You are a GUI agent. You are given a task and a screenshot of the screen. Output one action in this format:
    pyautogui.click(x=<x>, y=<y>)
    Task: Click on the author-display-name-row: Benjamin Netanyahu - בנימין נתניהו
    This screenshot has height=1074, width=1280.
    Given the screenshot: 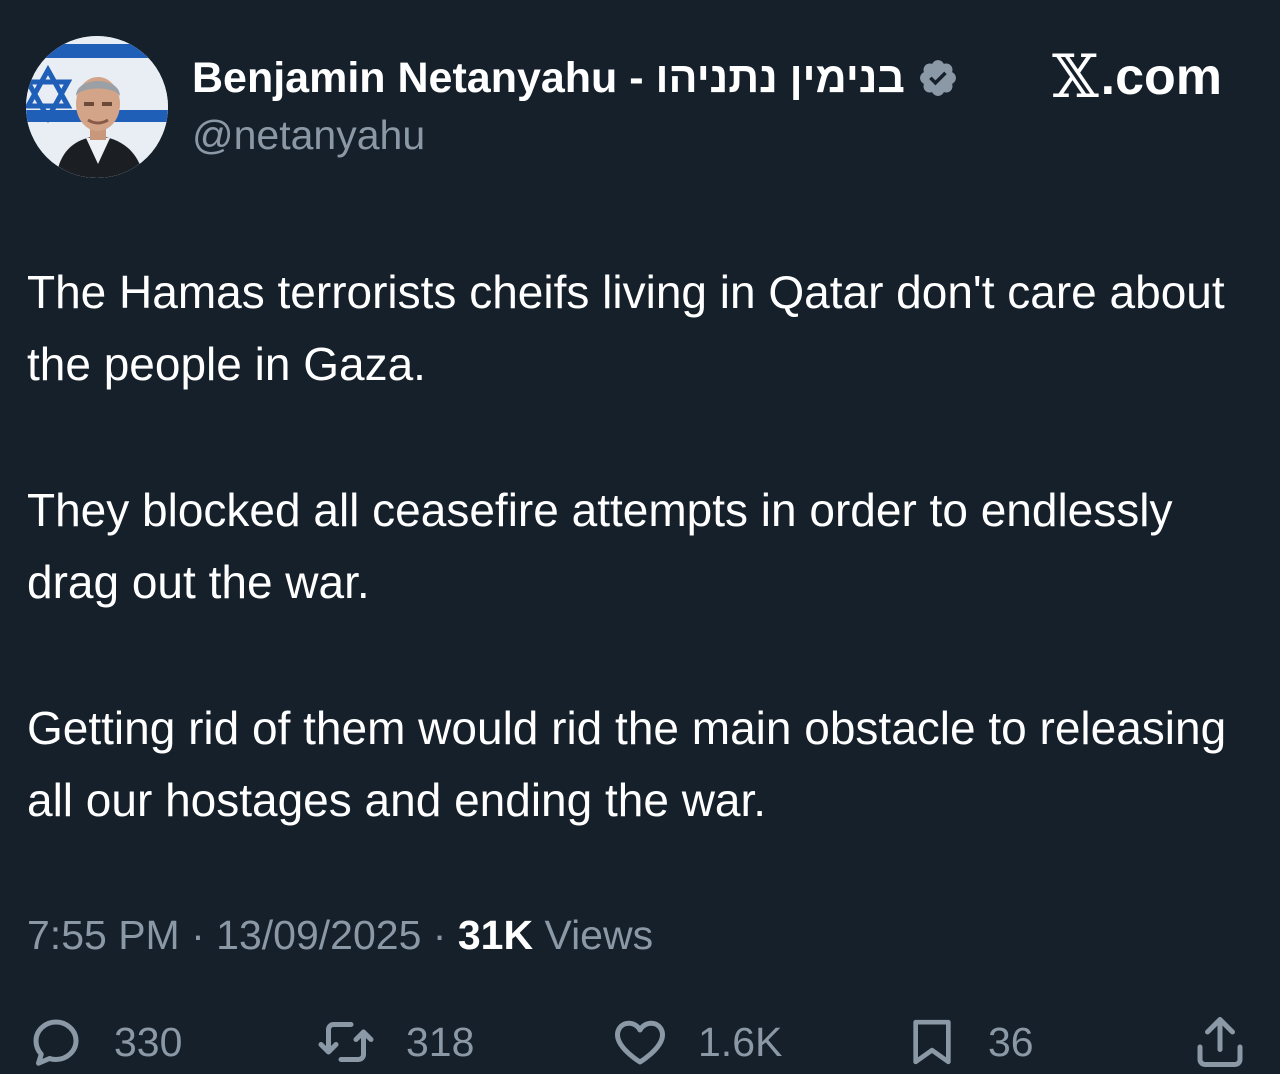 What is the action you would take?
    pyautogui.click(x=575, y=78)
    